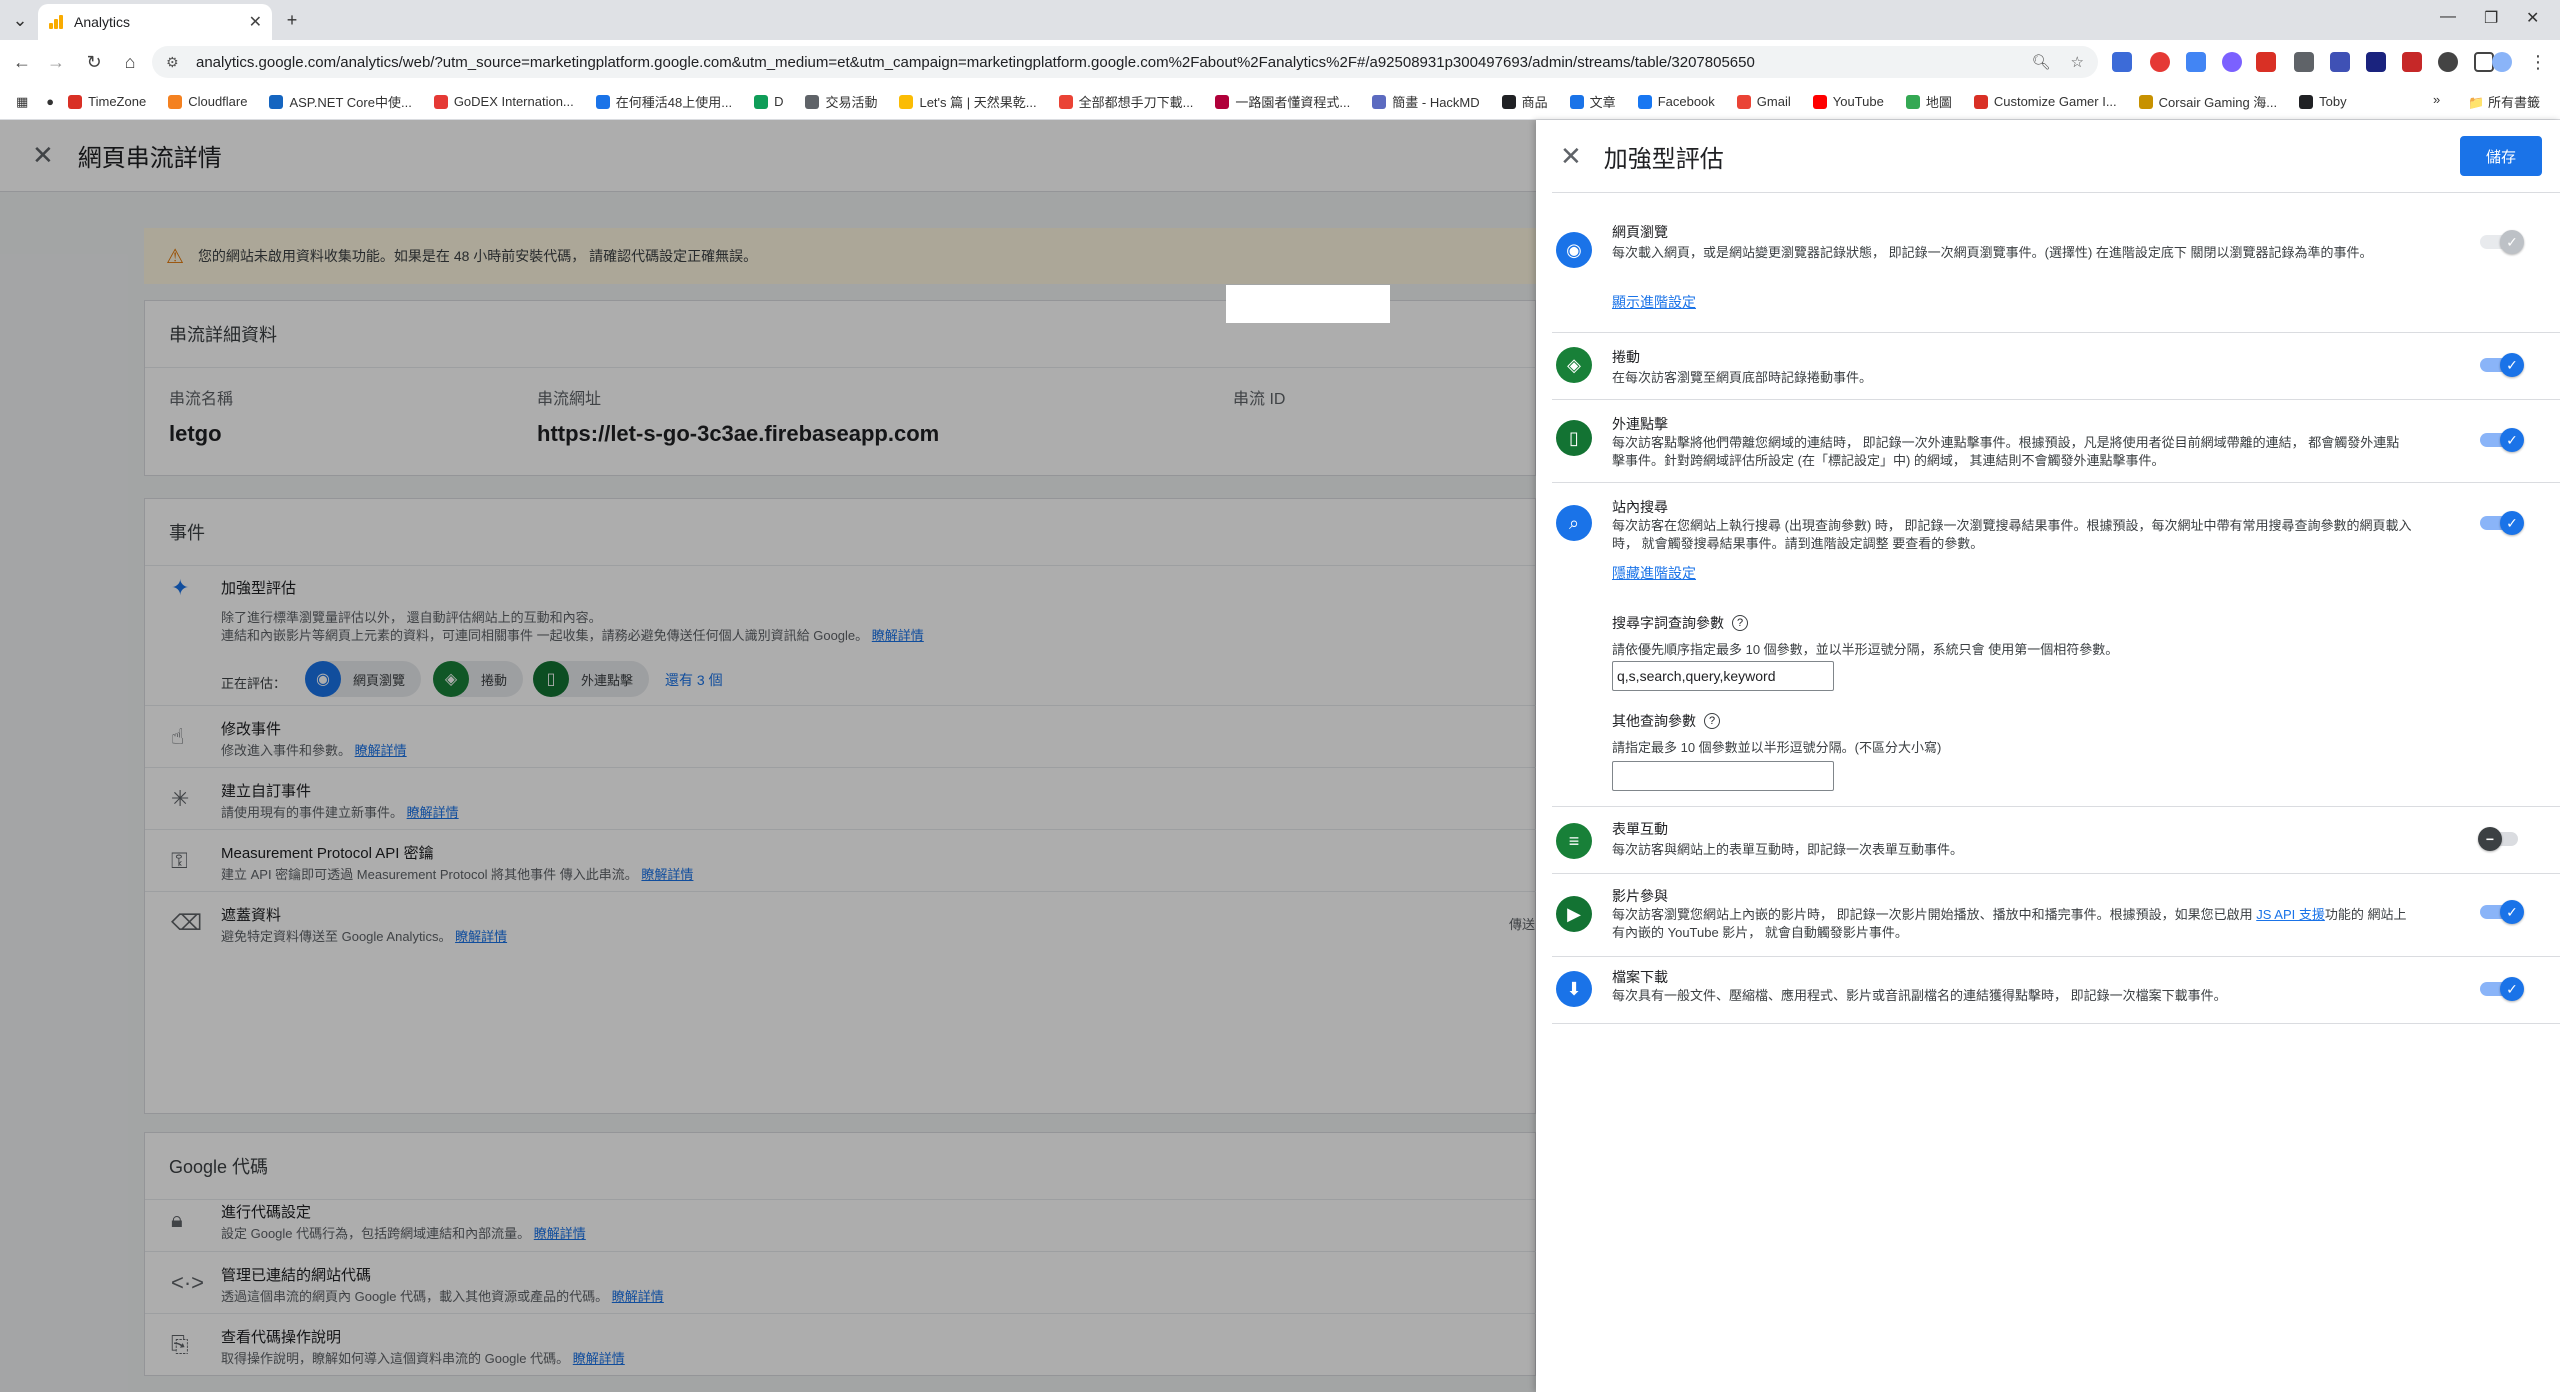  I want to click on extension-new-icon, so click(2266, 62).